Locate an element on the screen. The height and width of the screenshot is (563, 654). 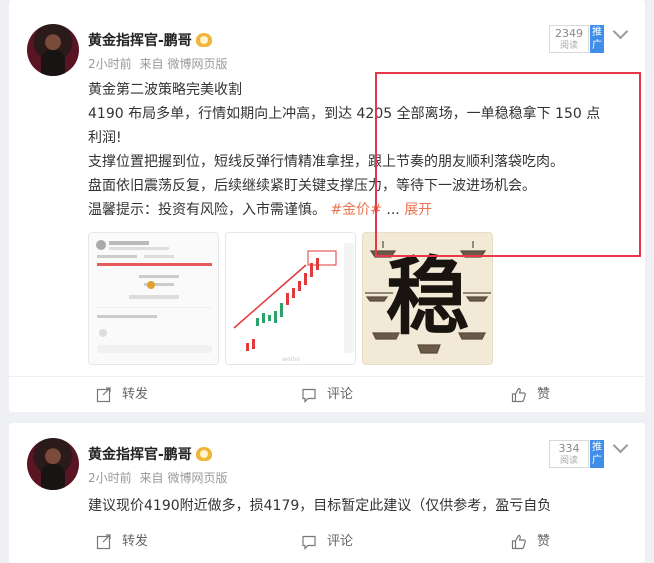
read-count: 2349 is located at coordinates (569, 33).